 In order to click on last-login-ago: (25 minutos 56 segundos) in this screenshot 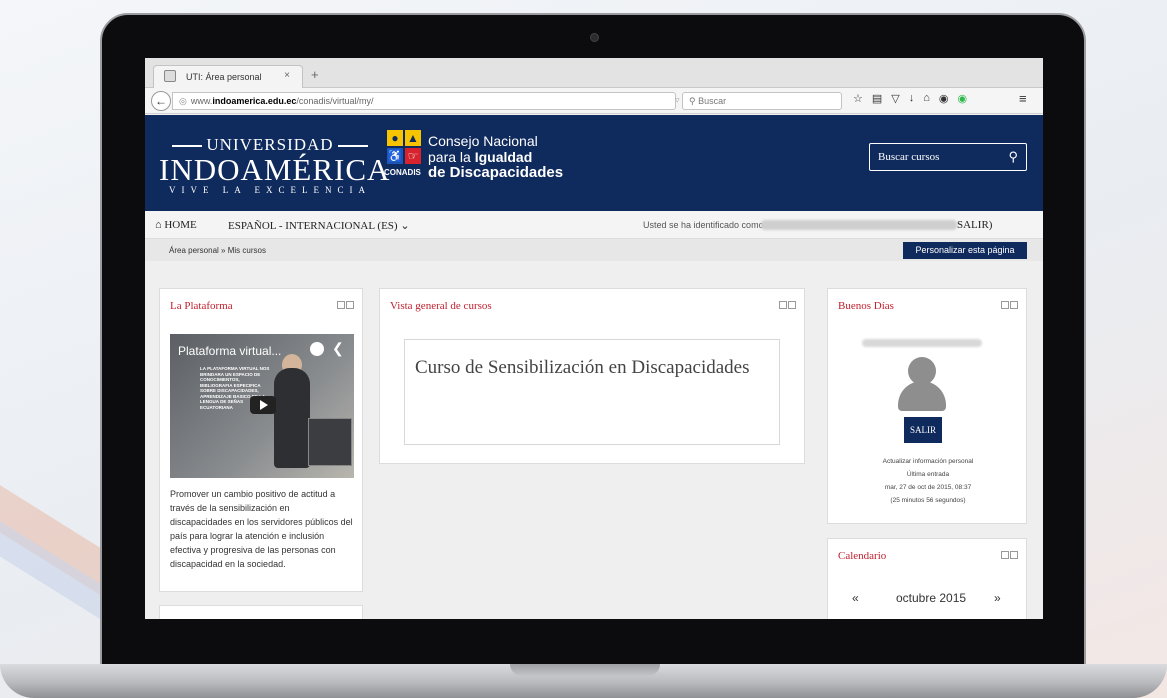, I will do `click(928, 500)`.